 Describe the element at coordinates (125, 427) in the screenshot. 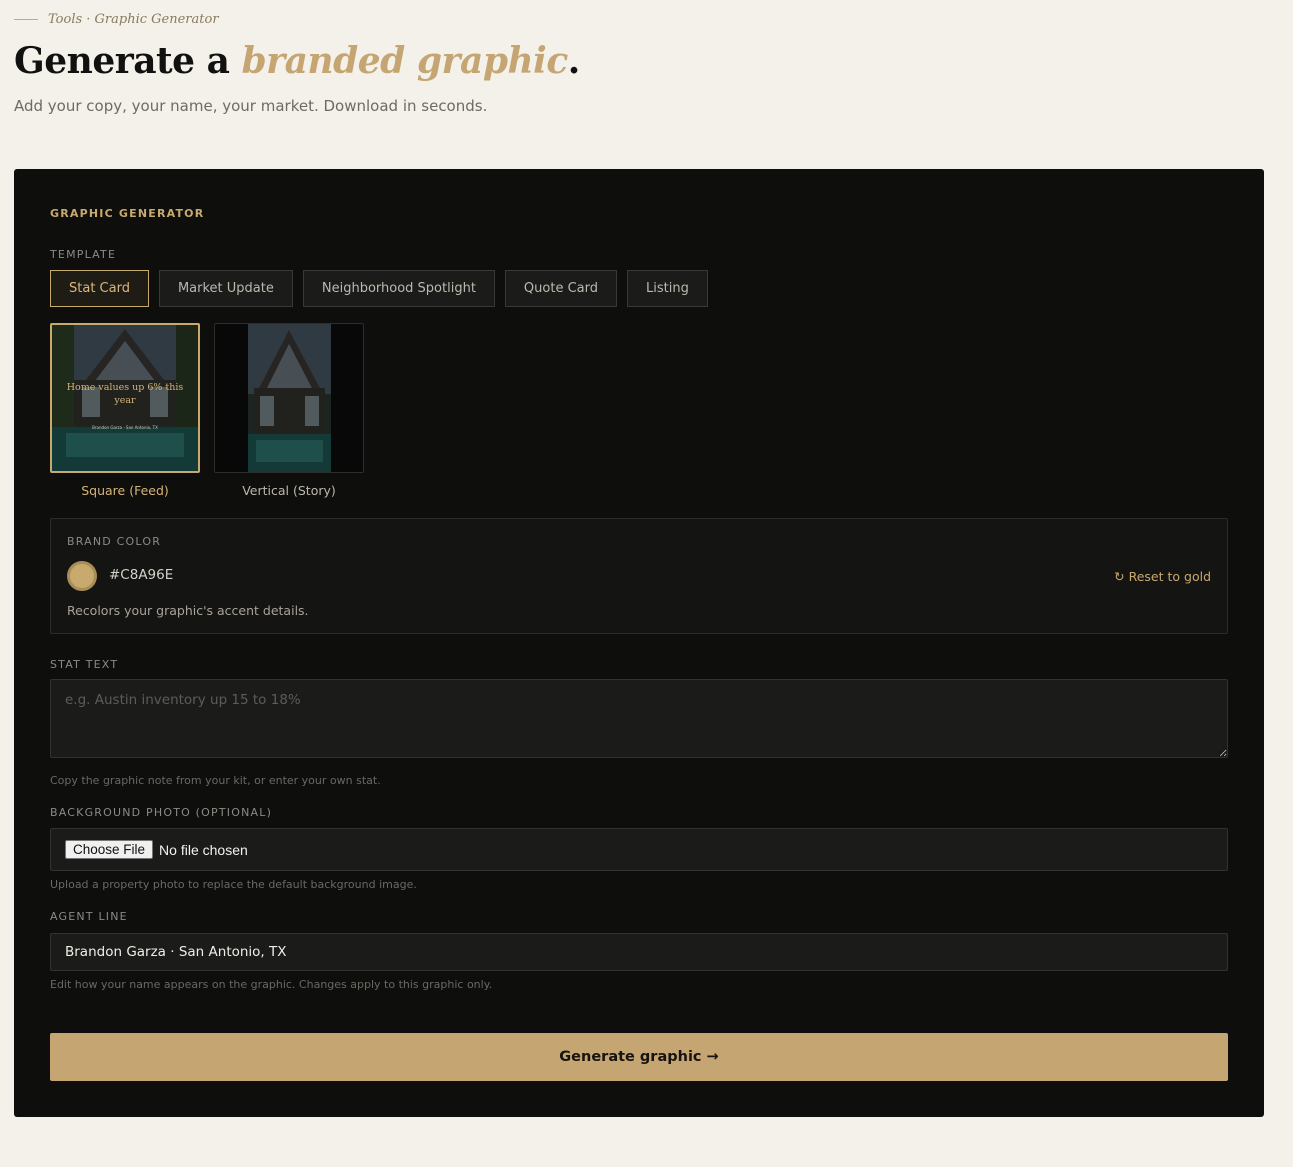

I see `preview-agent-text: Brandon Garza · San Antonio, TX` at that location.